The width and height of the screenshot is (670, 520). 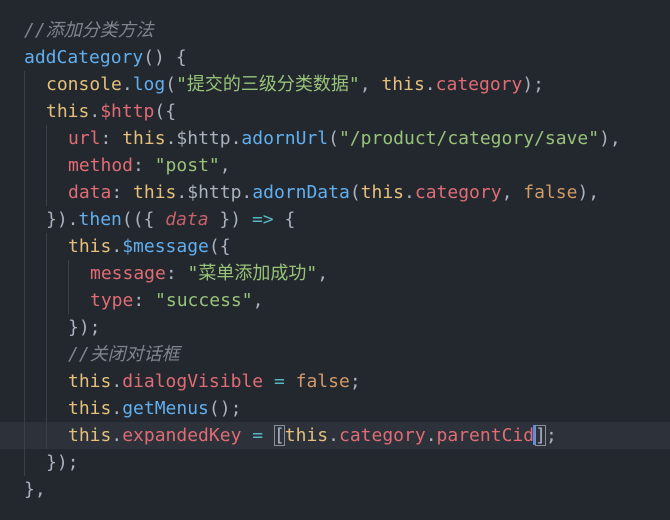 I want to click on code-token: message, so click(x=128, y=273).